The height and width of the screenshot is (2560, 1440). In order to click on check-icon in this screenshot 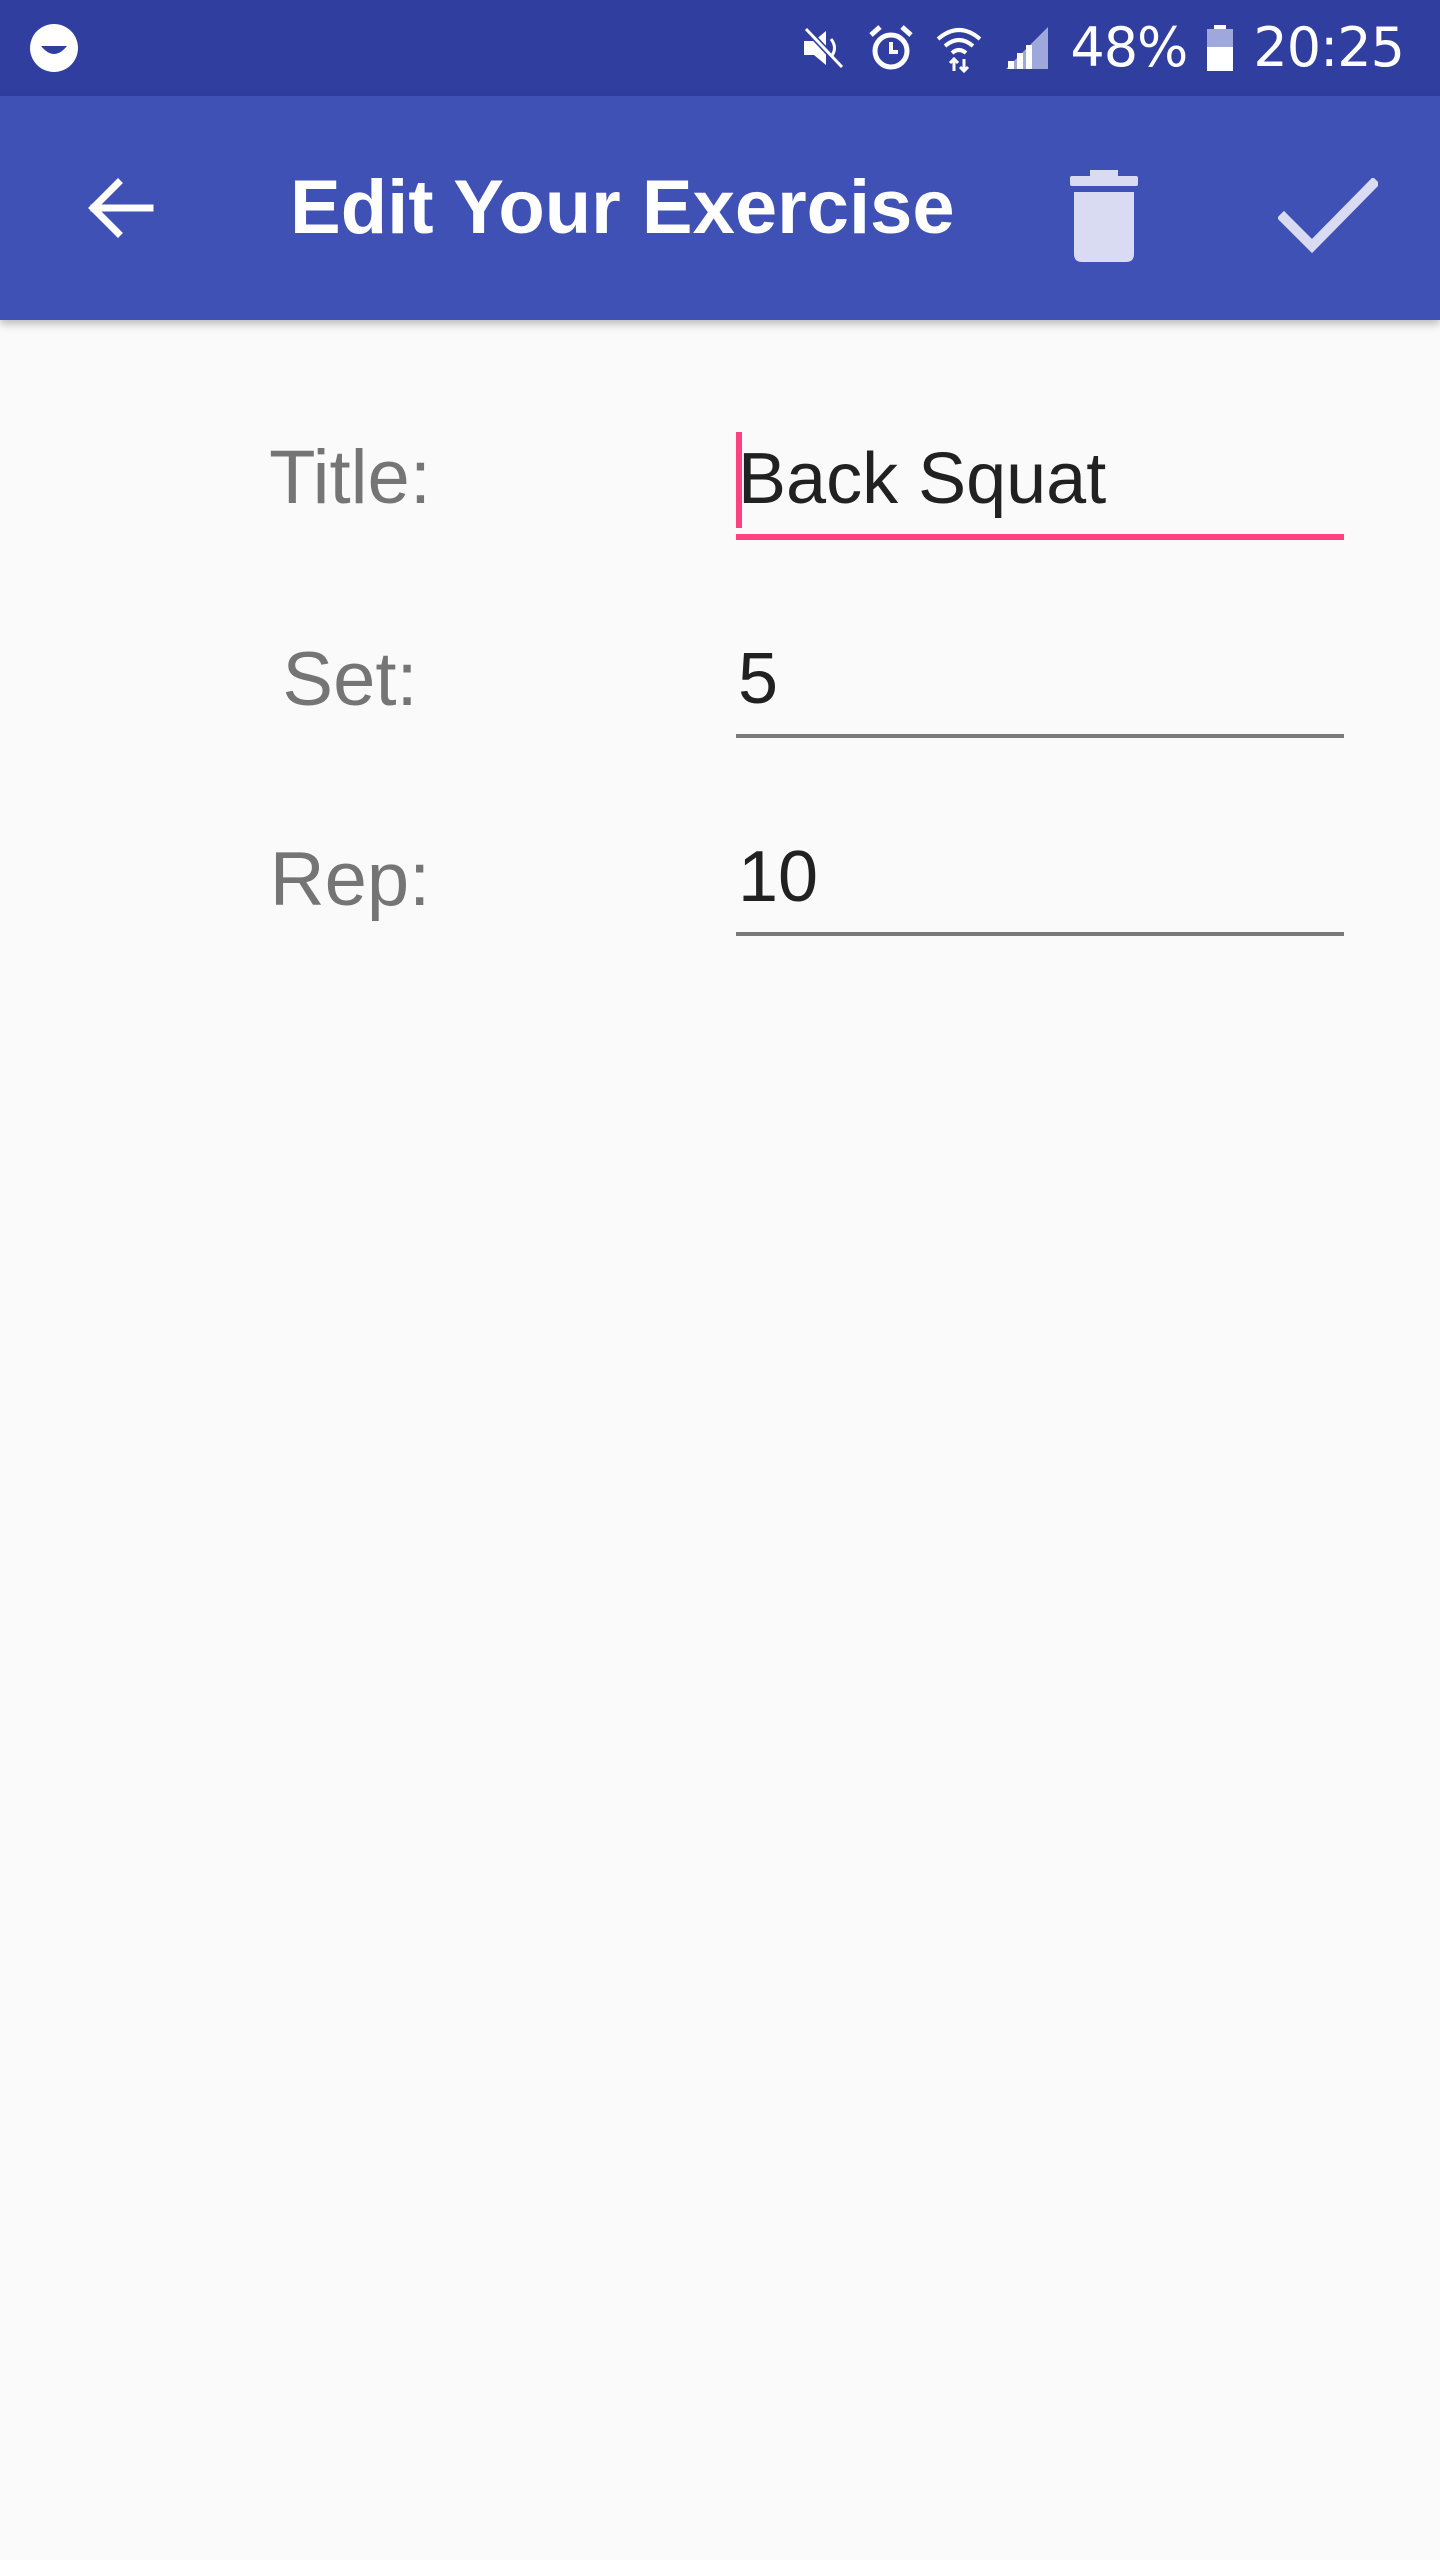, I will do `click(1328, 216)`.